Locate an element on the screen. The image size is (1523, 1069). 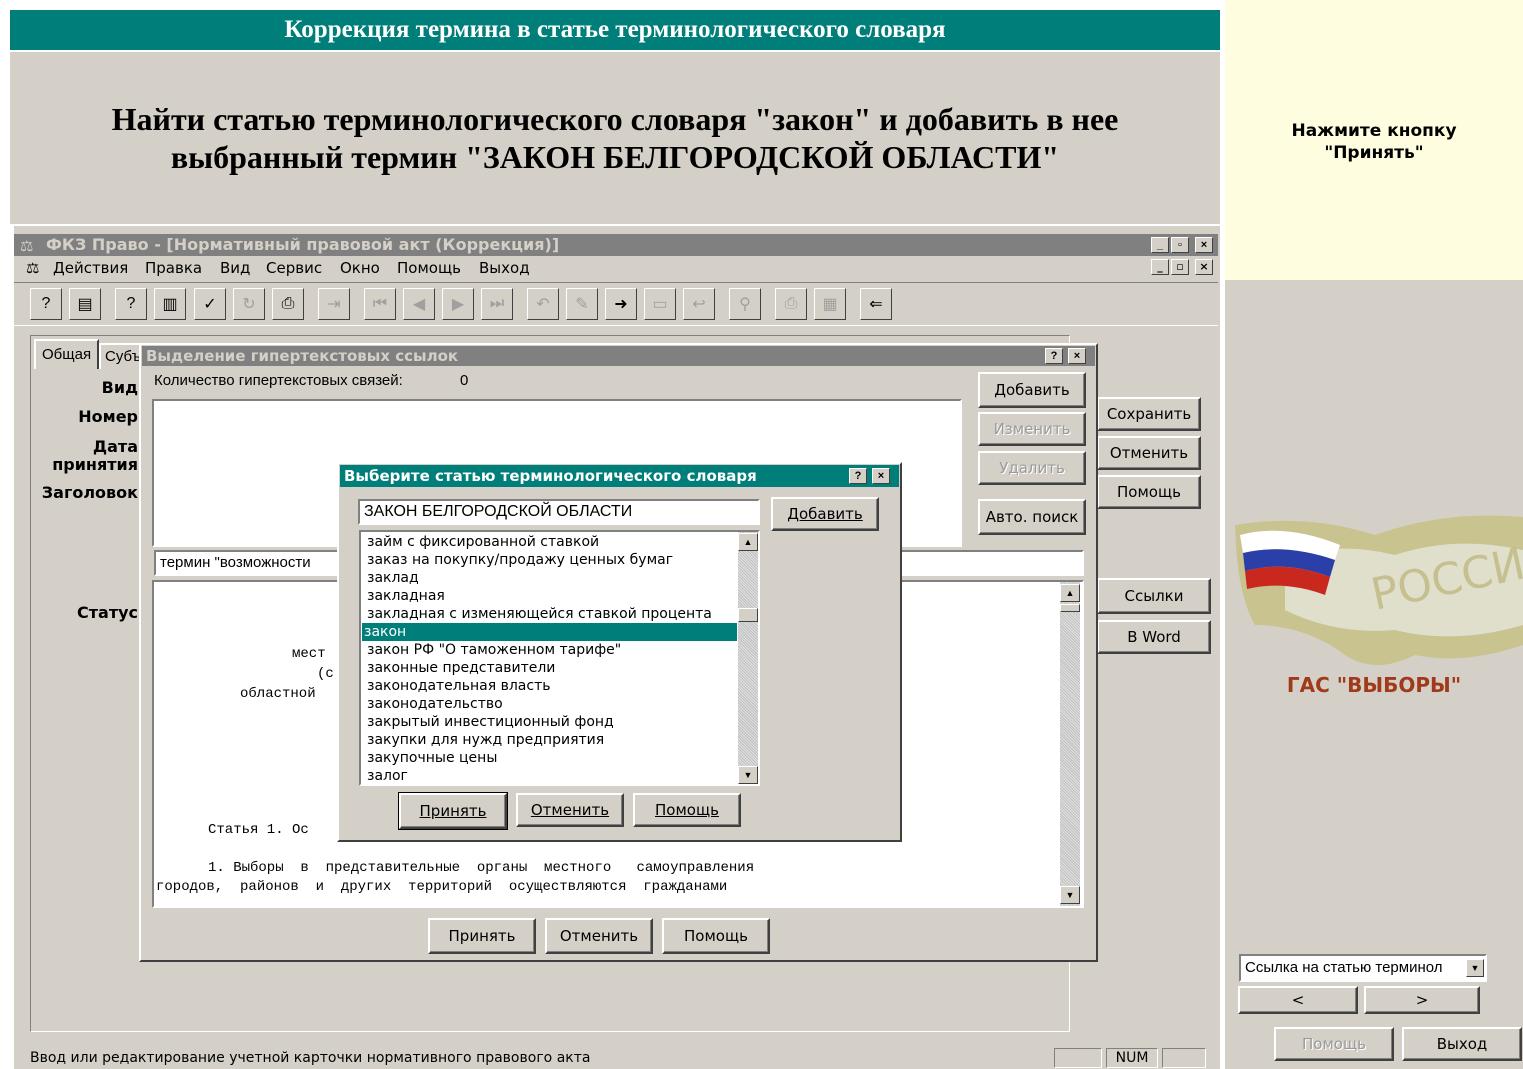
menu-edit: Правка is located at coordinates (173, 268).